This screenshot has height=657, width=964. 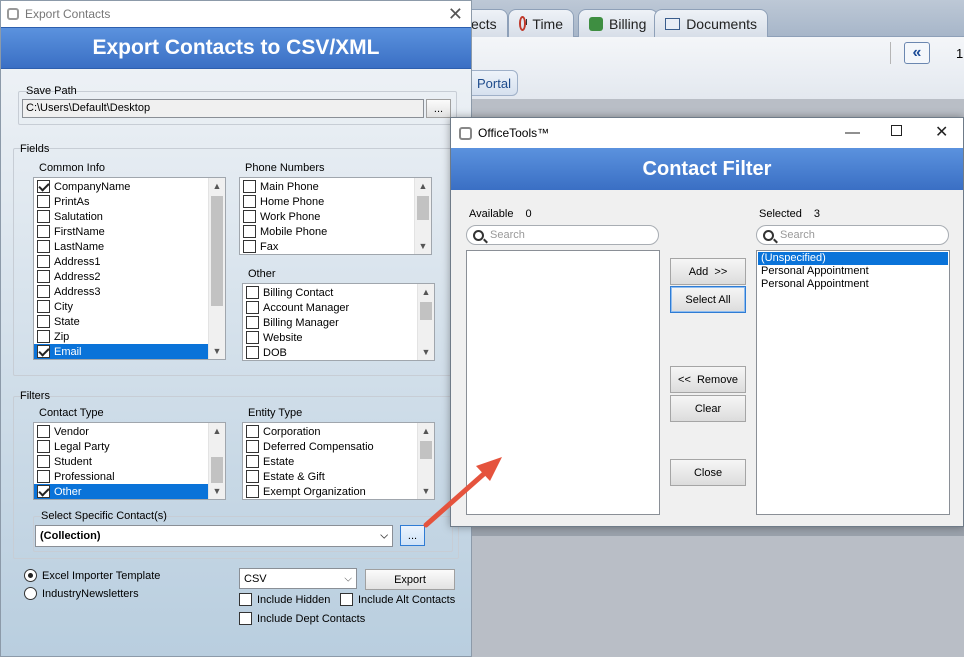 I want to click on callout-arrow-icon, so click(x=462, y=492).